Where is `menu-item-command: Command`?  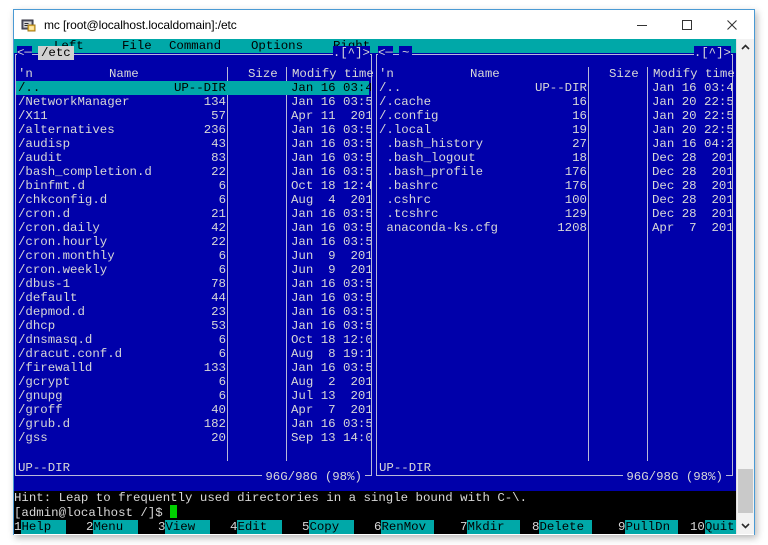
menu-item-command: Command is located at coordinates (195, 46).